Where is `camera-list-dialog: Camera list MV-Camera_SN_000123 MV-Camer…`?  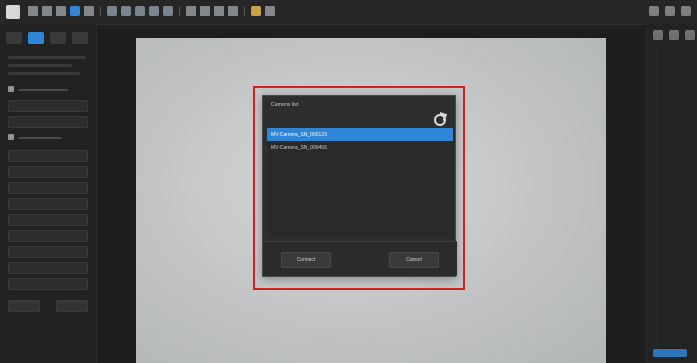 camera-list-dialog: Camera list MV-Camera_SN_000123 MV-Camer… is located at coordinates (359, 186).